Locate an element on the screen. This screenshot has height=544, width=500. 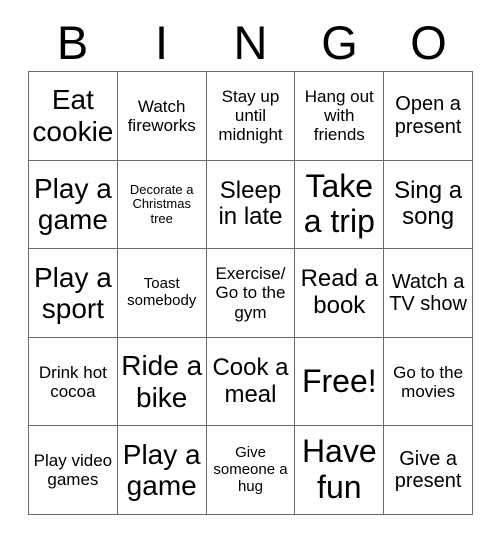
bingo-cell-label: Play video games is located at coordinates (73, 470).